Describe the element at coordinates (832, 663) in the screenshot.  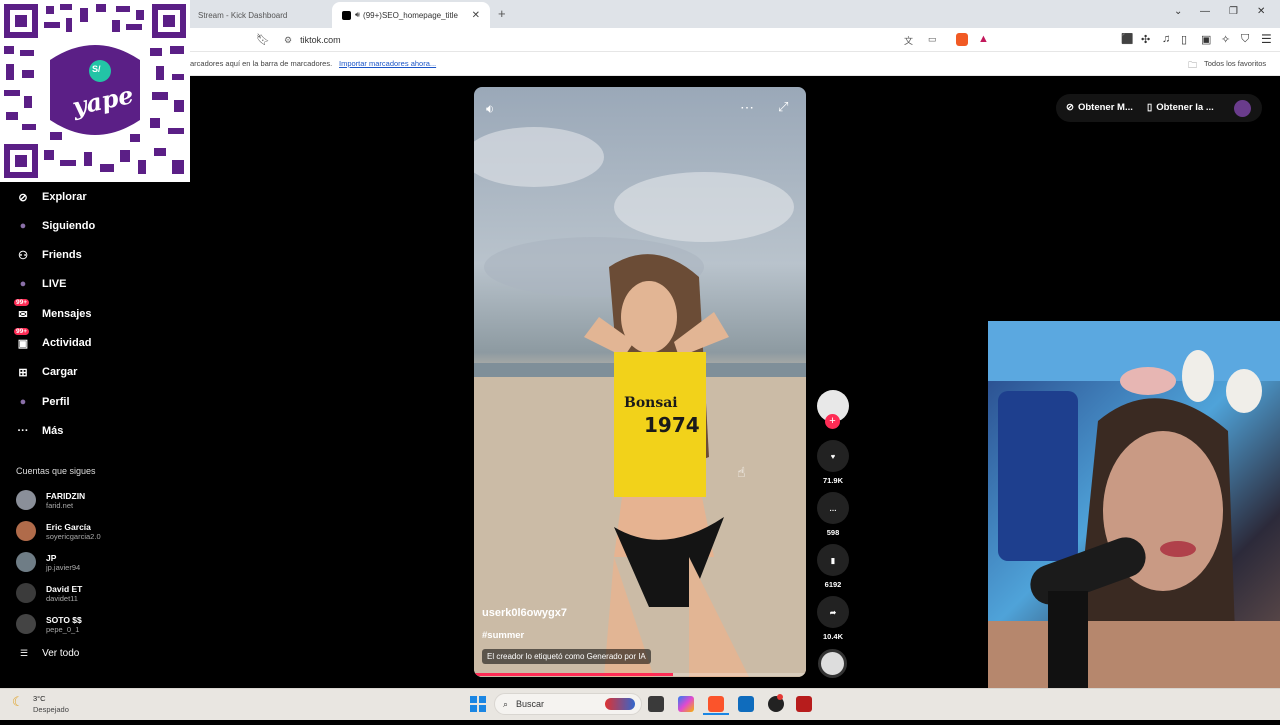
I see `music-disc-icon` at that location.